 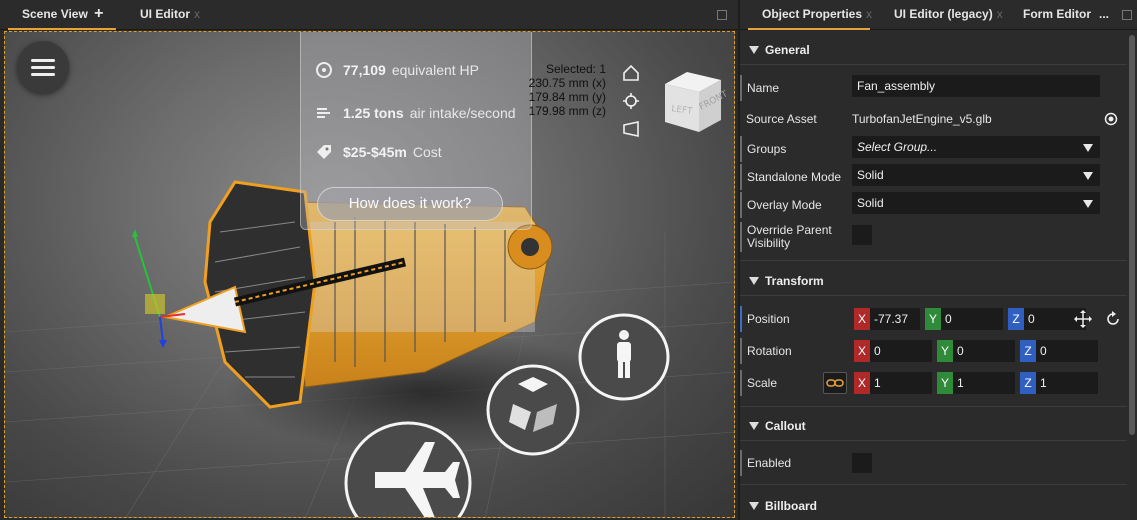 What do you see at coordinates (1113, 319) in the screenshot?
I see `reset-icon` at bounding box center [1113, 319].